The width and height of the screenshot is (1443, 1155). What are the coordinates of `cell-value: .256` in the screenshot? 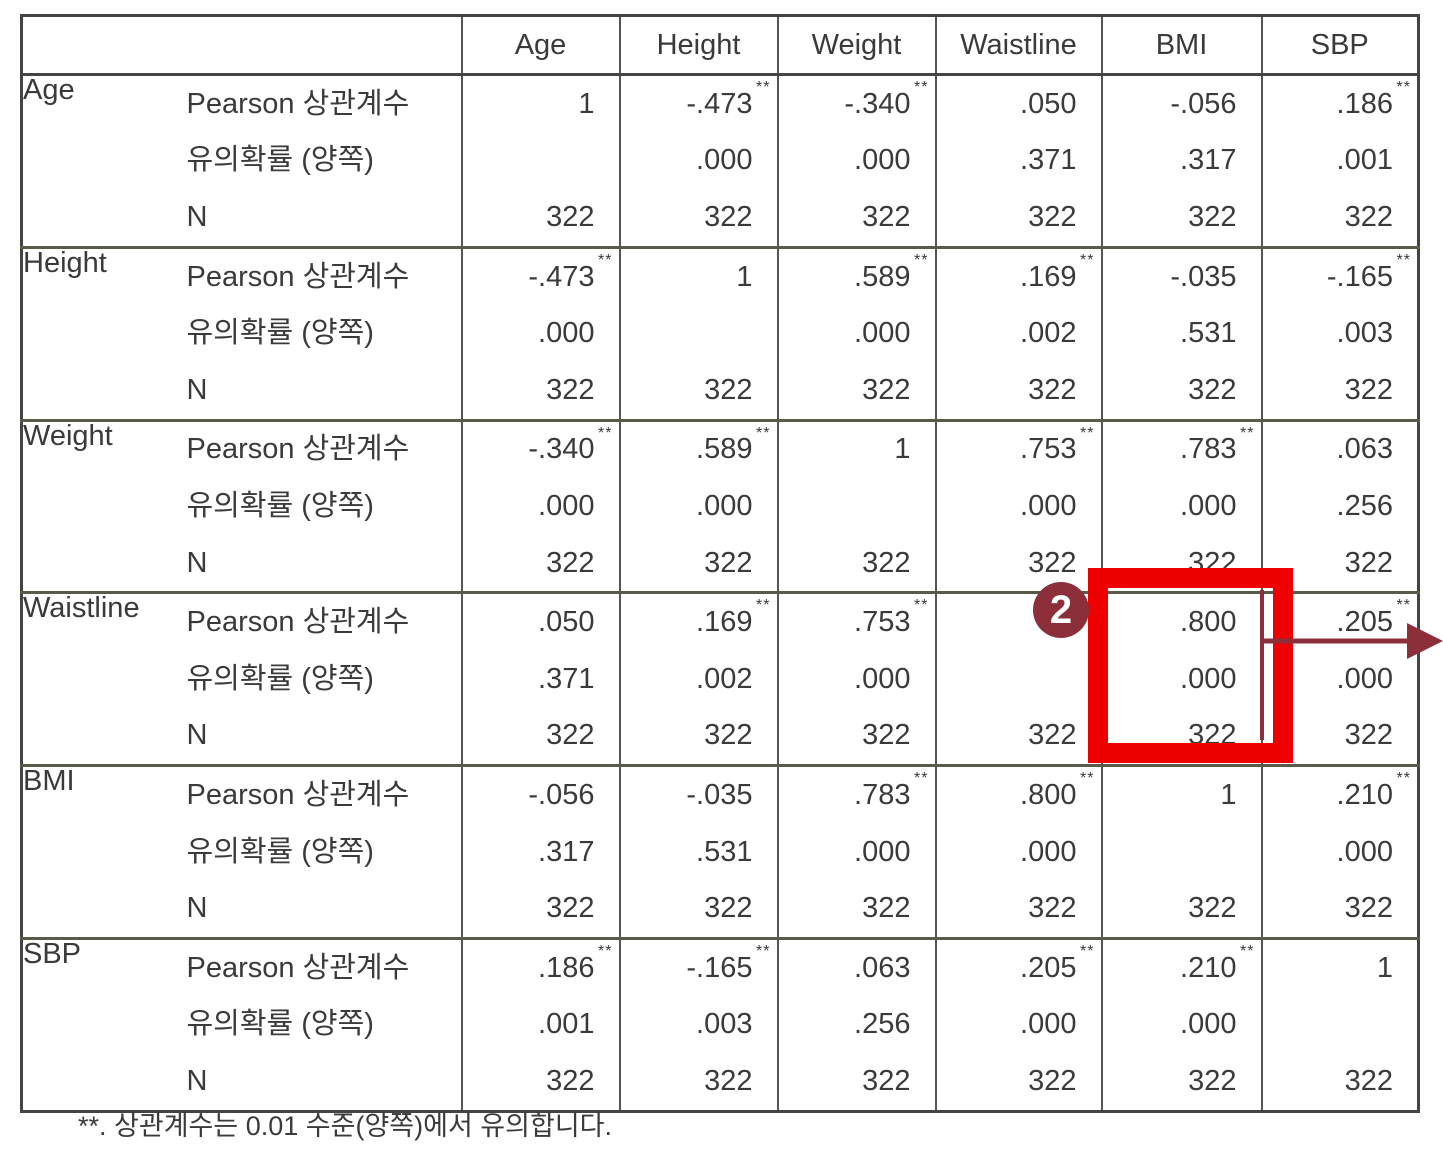 It's located at (1364, 505).